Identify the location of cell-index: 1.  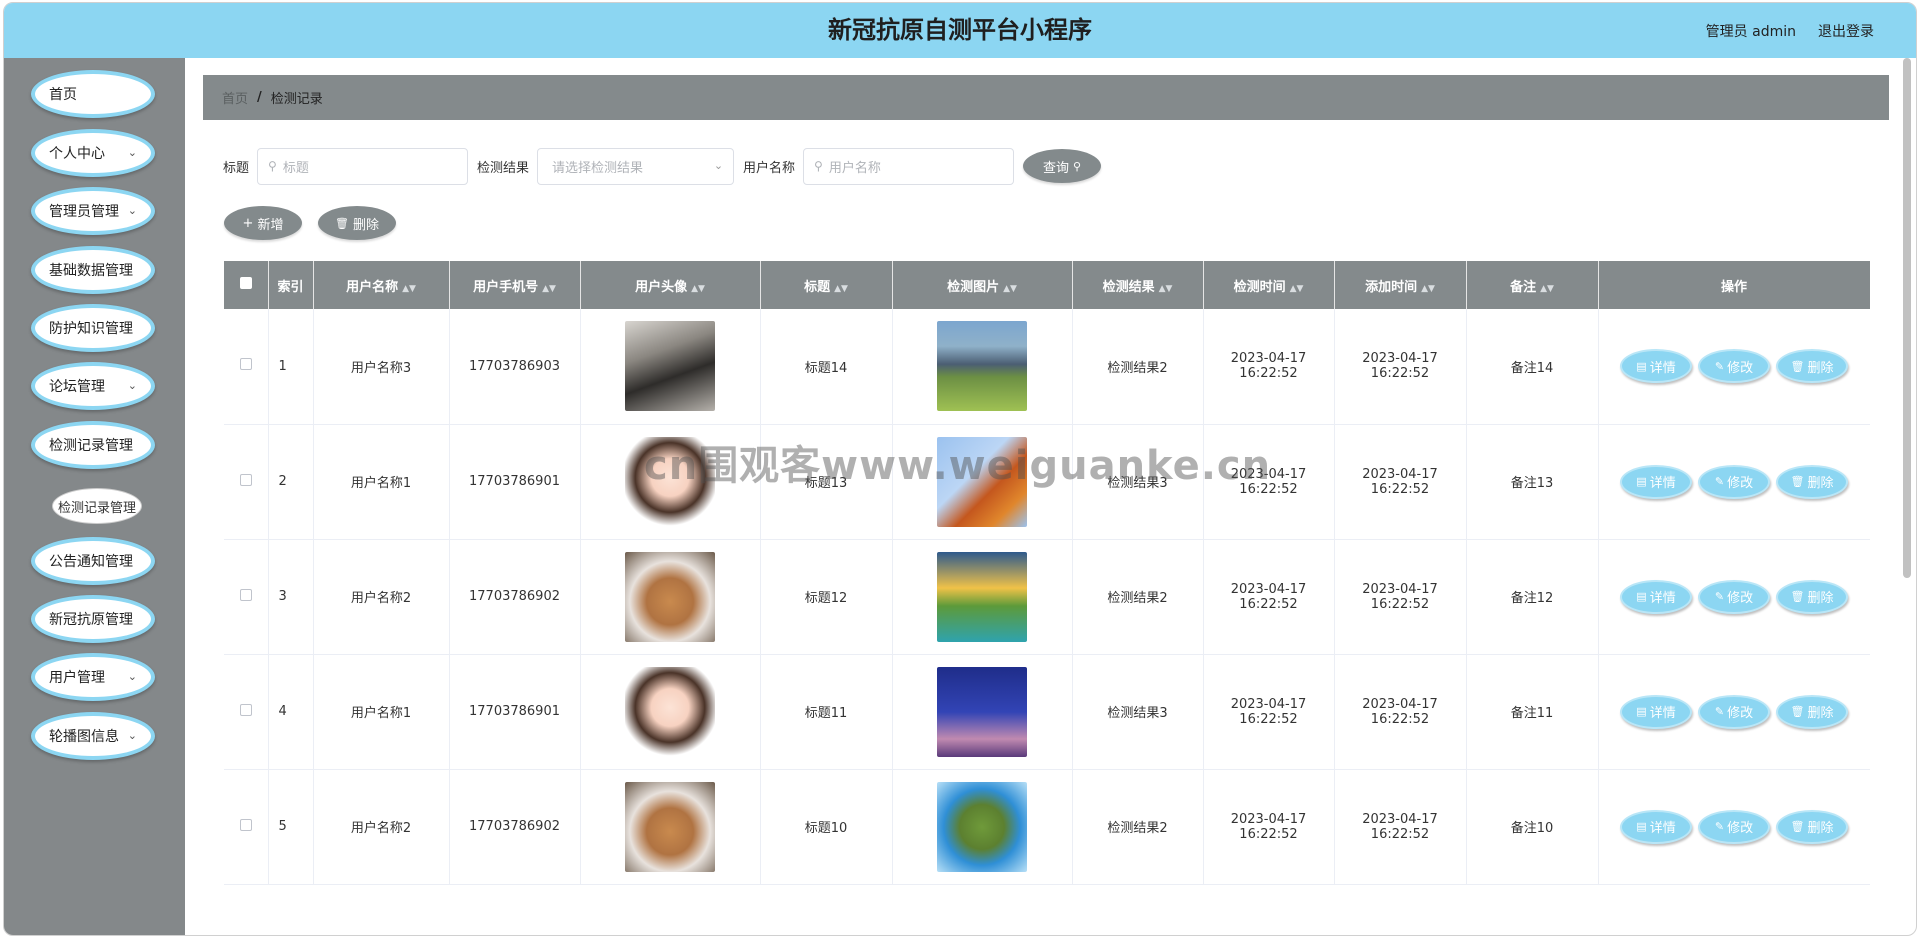
(291, 367).